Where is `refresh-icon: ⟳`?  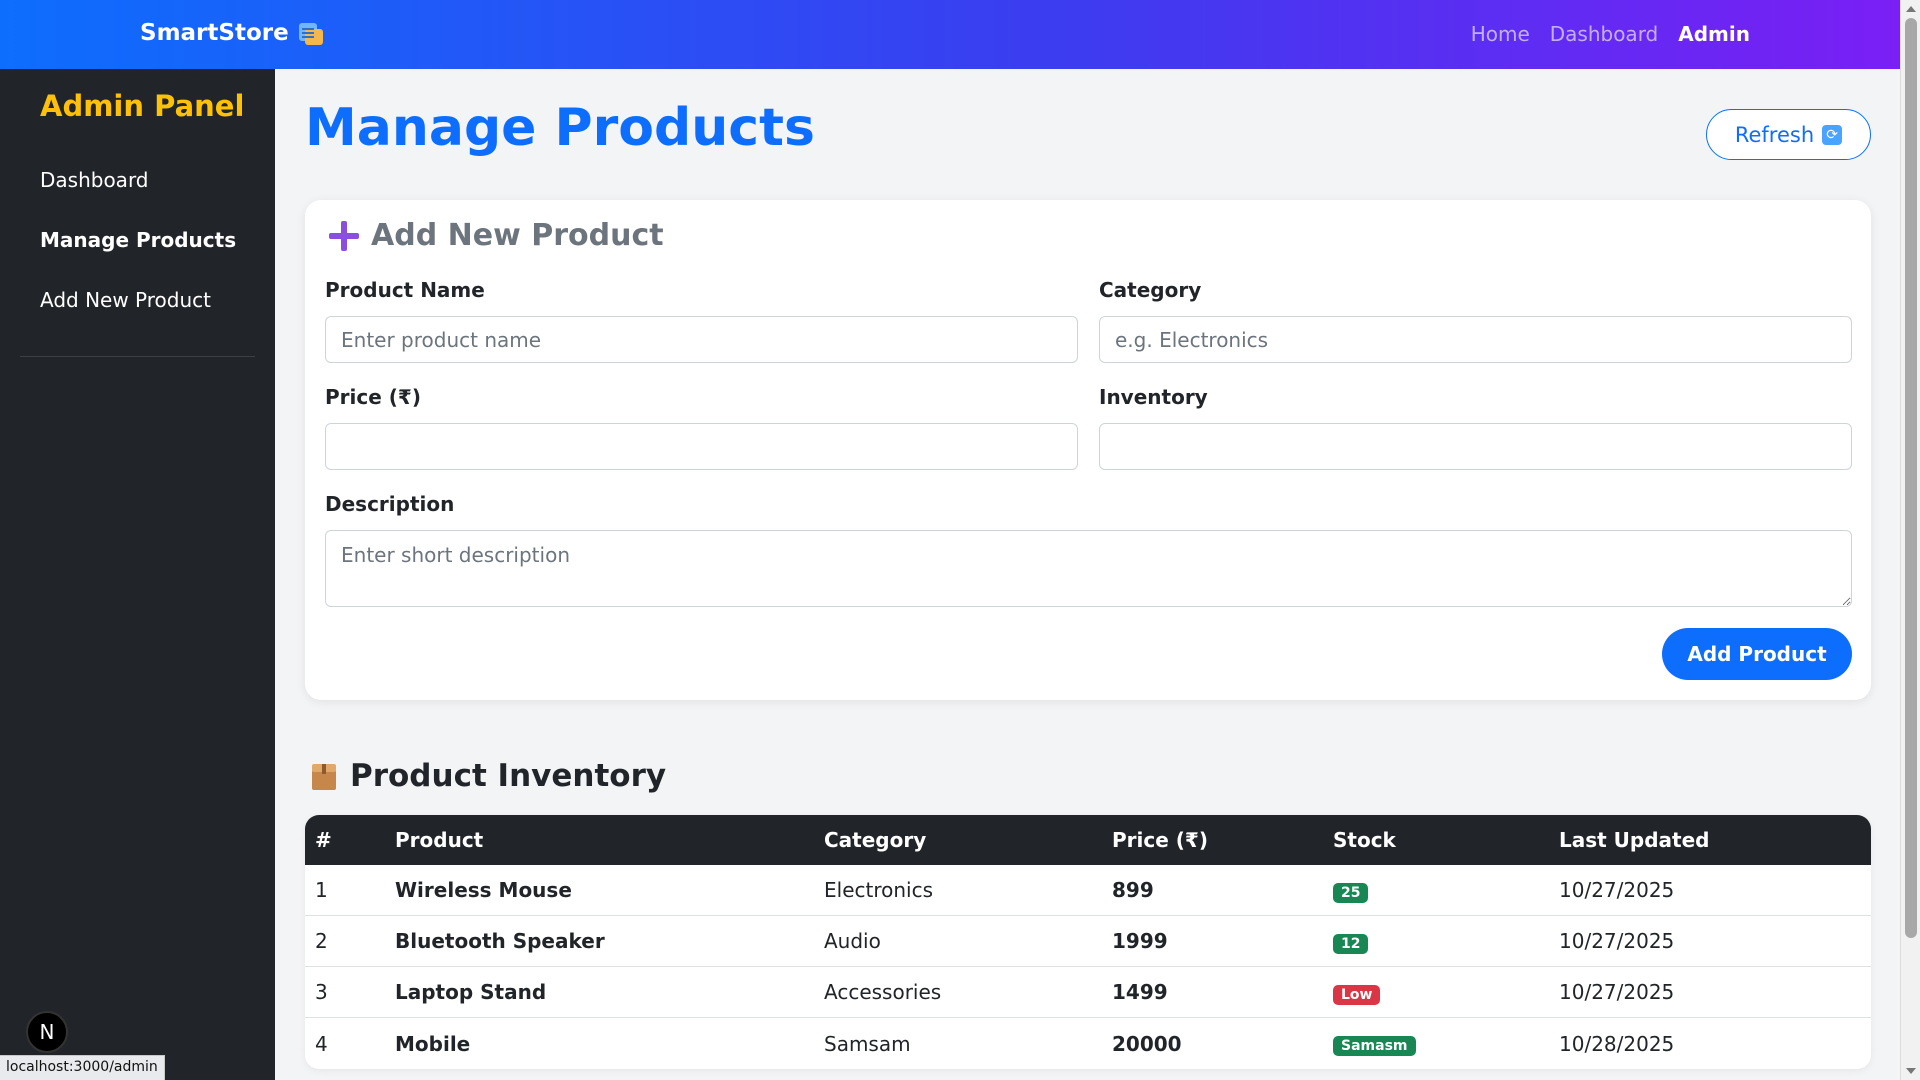
refresh-icon: ⟳ is located at coordinates (1832, 134).